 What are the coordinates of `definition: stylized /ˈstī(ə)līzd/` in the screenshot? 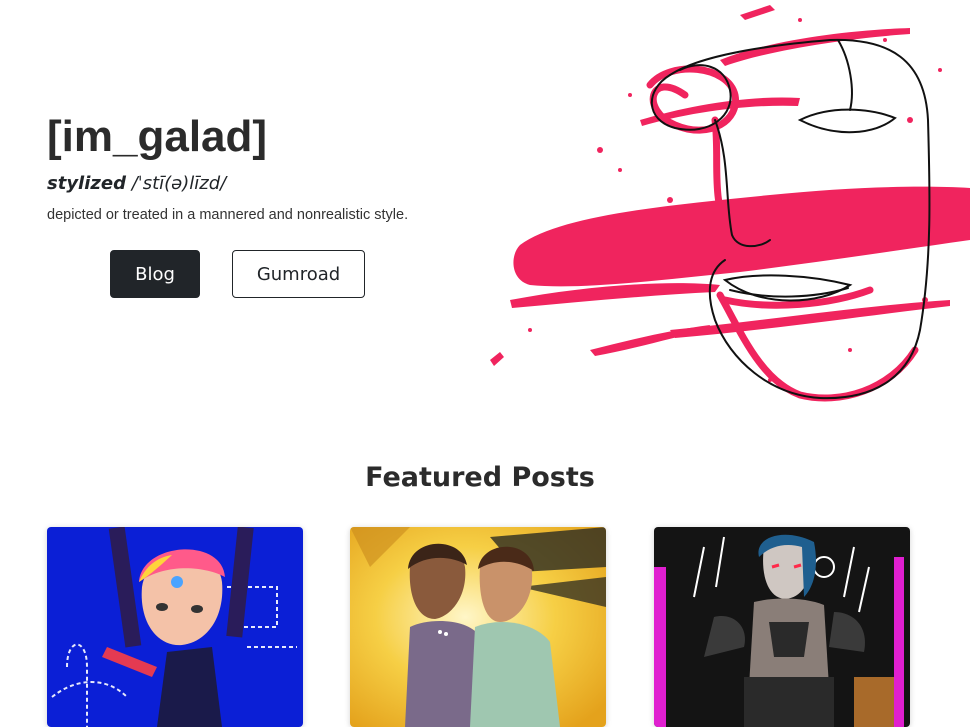 It's located at (136, 184).